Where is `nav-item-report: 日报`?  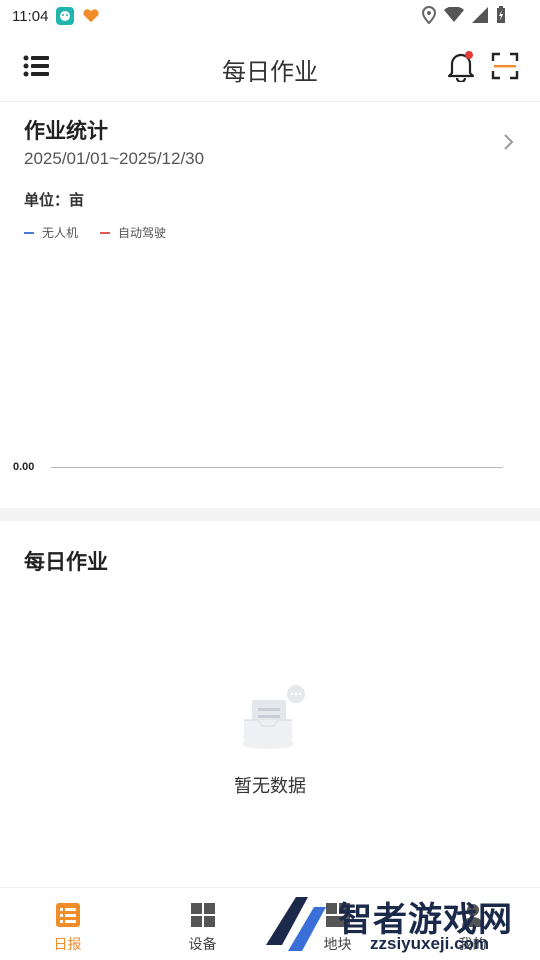 nav-item-report: 日报 is located at coordinates (67, 924).